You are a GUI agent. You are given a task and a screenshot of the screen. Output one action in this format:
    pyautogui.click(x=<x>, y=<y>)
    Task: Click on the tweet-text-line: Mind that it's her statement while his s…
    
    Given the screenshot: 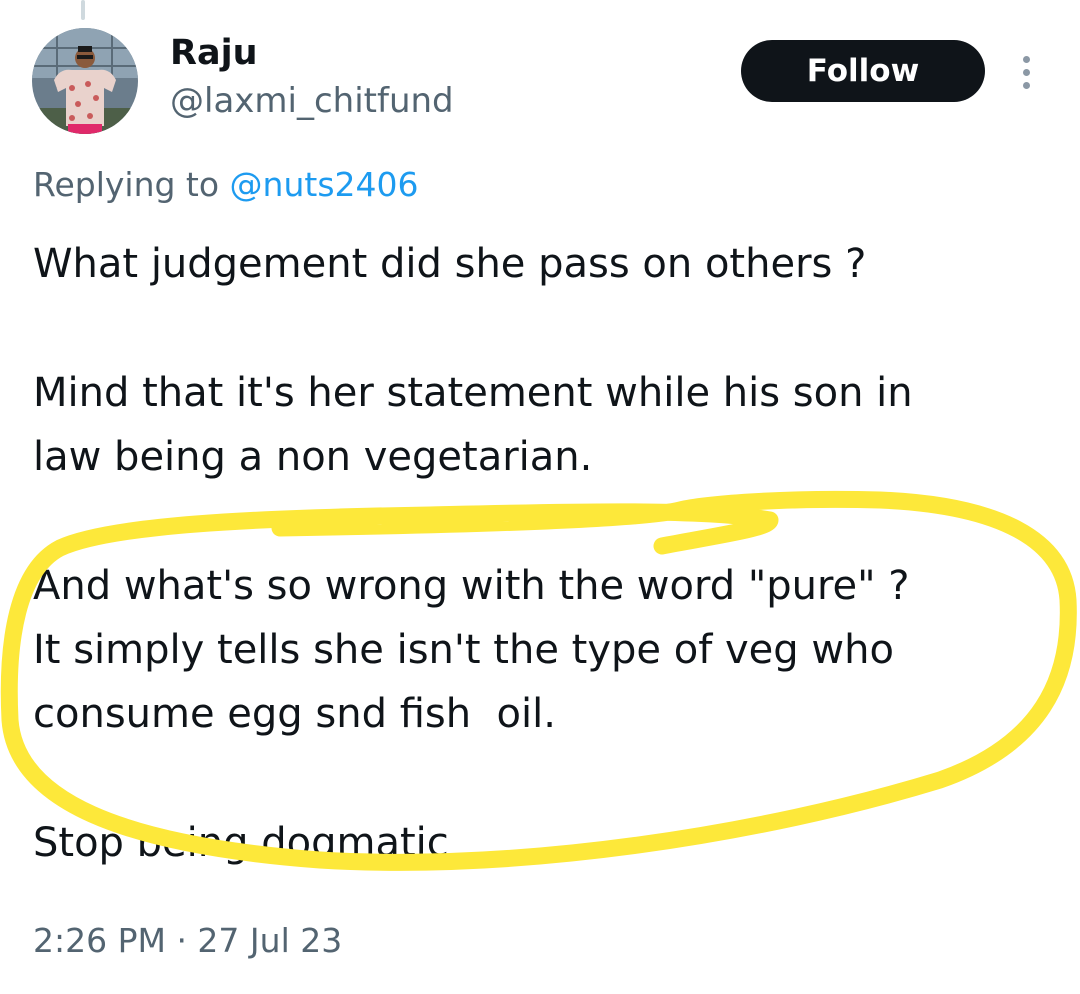 What is the action you would take?
    pyautogui.click(x=473, y=393)
    